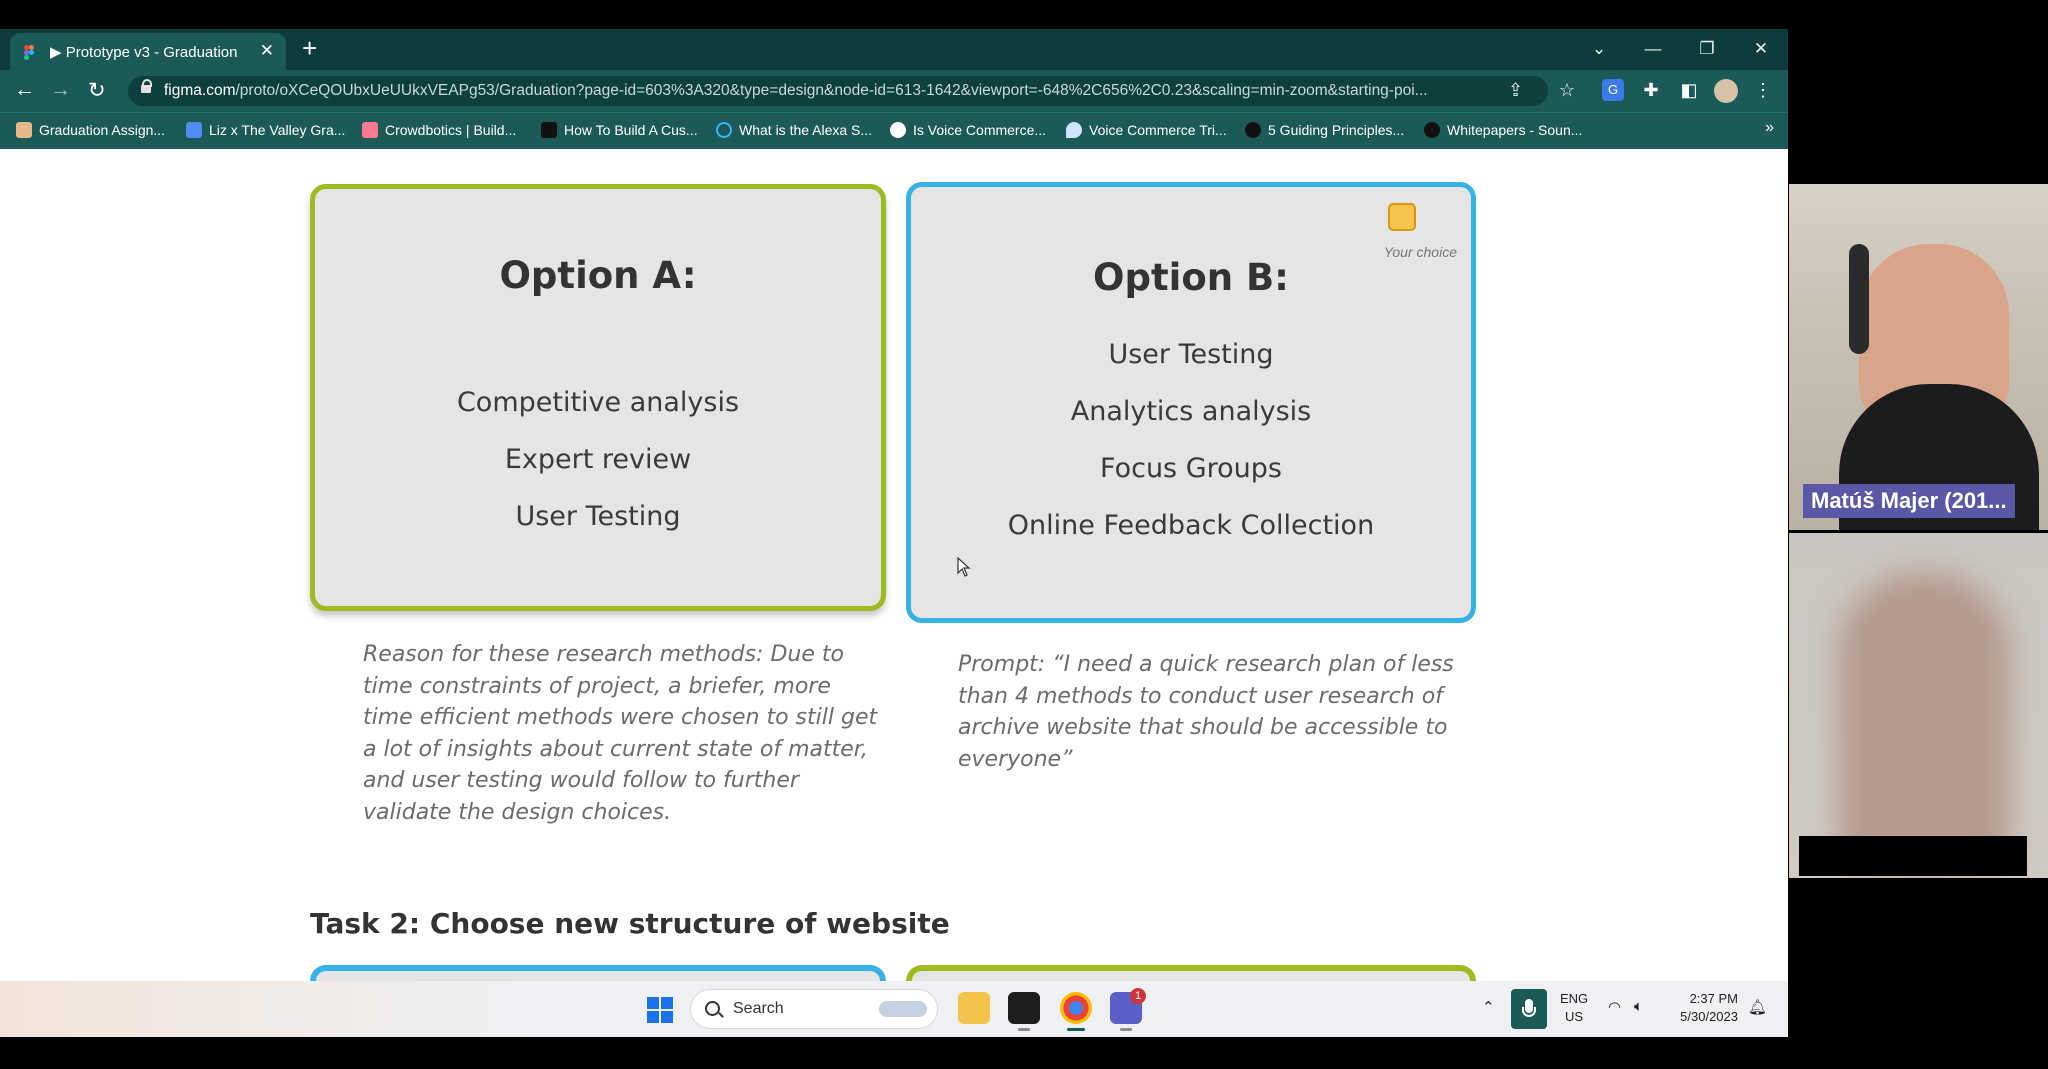  I want to click on tab-strip: ▶ Prototype v3 - Graduation ✕ + ⌄ — ❐ ✕, so click(894, 49).